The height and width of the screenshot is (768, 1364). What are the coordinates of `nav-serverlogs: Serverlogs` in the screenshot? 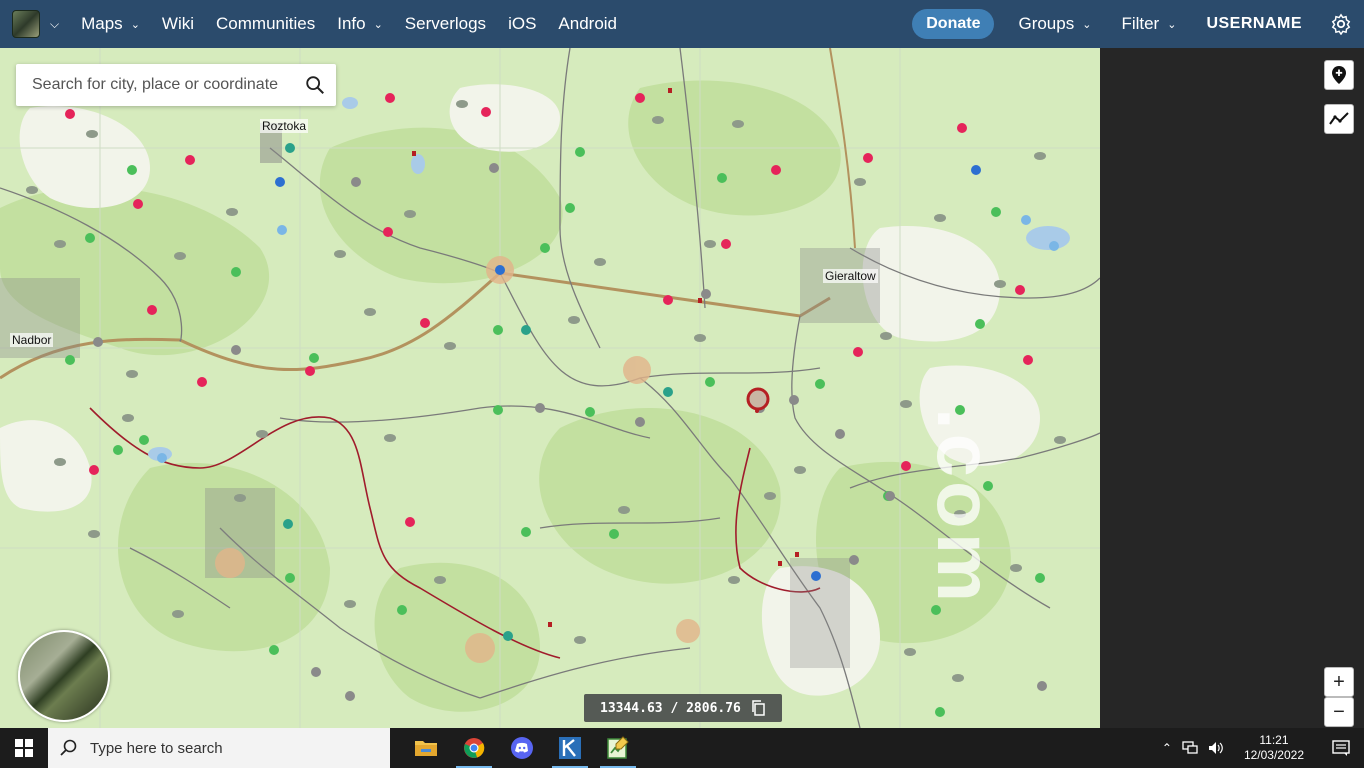 It's located at (445, 24).